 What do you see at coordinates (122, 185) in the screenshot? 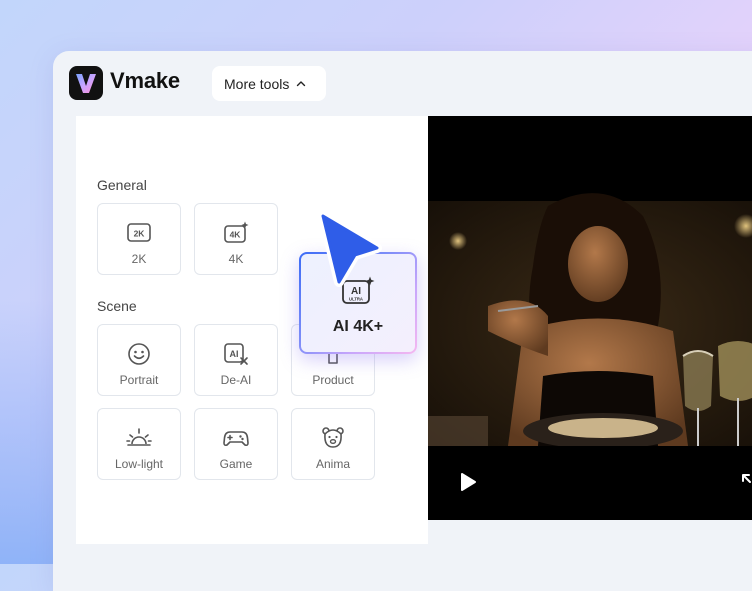
I see `general-section-title: General` at bounding box center [122, 185].